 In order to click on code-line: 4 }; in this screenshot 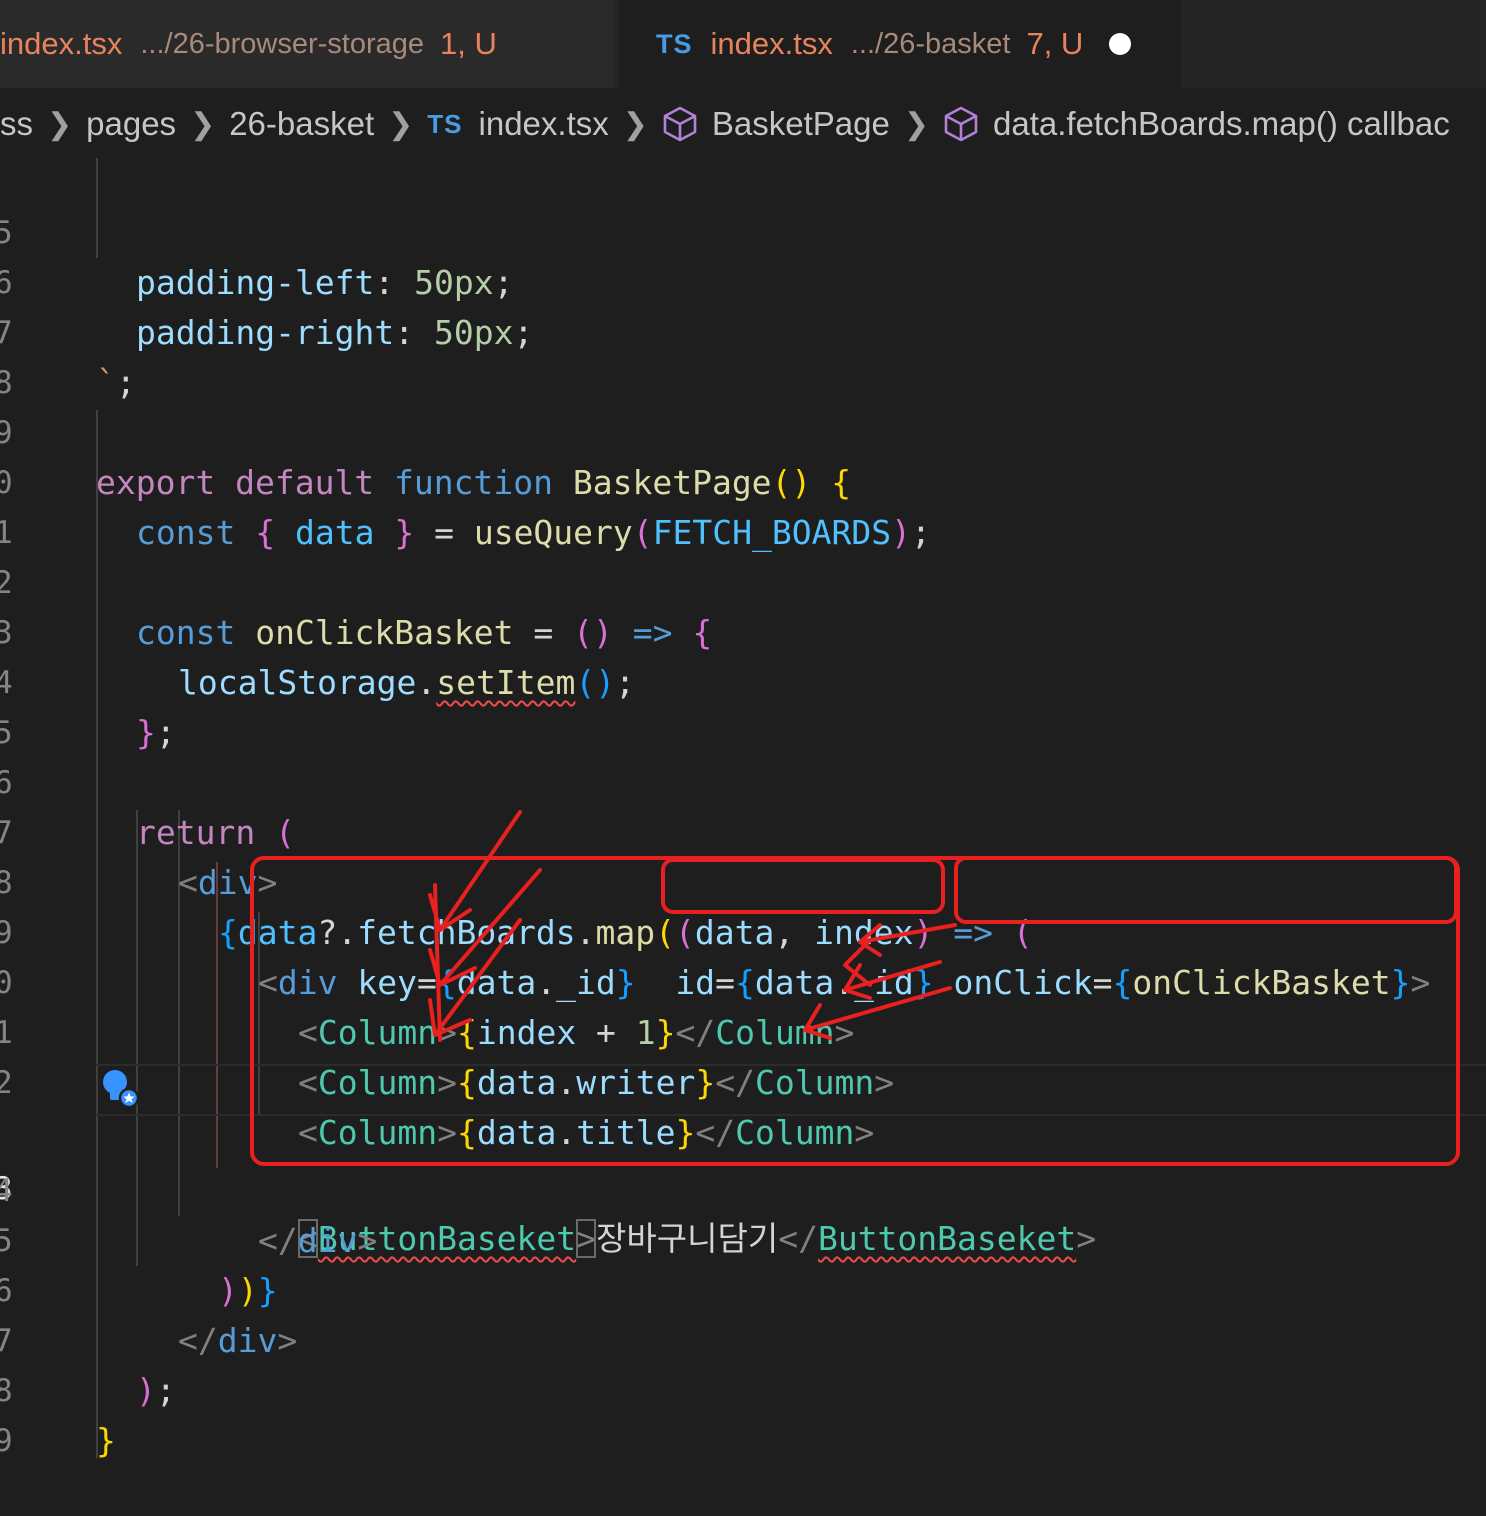, I will do `click(743, 680)`.